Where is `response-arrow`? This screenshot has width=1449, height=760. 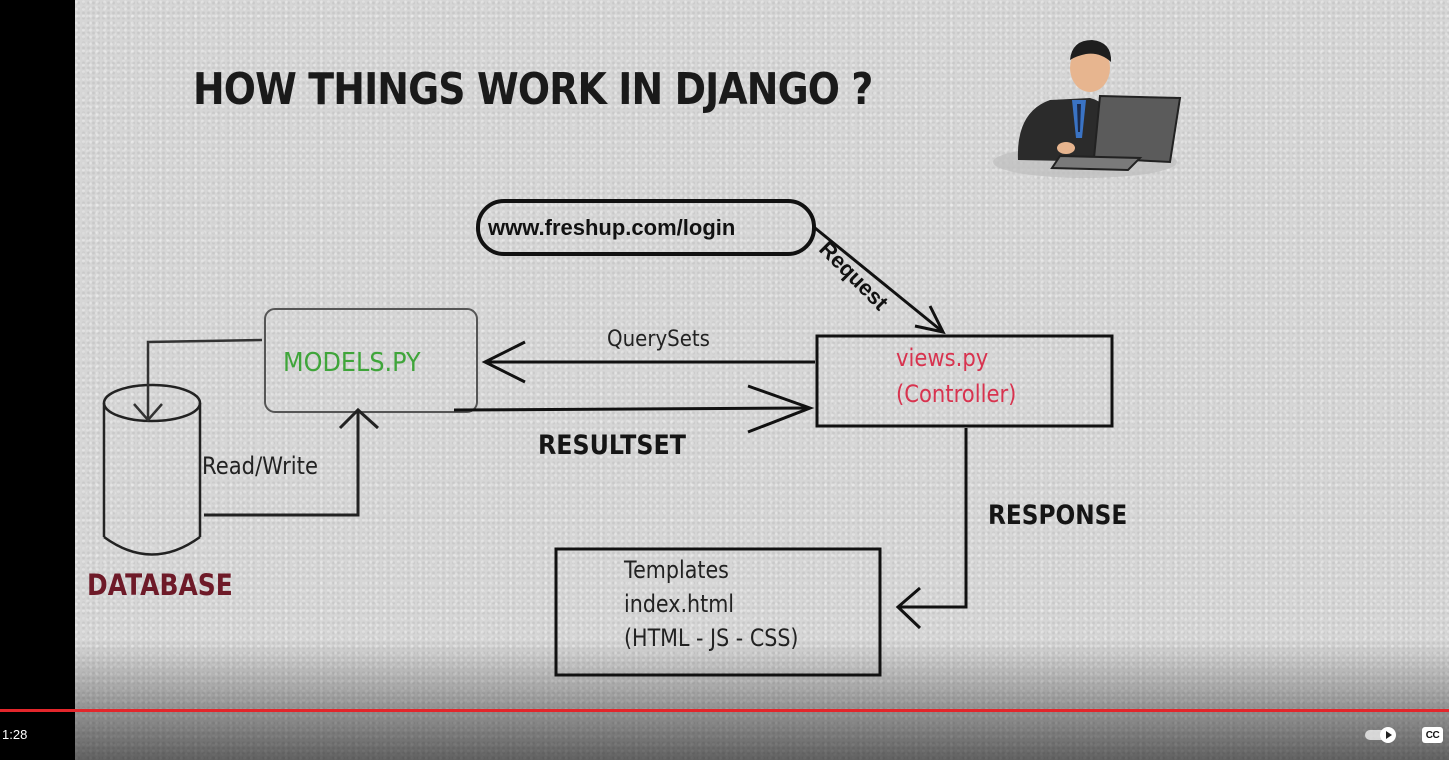 response-arrow is located at coordinates (931, 529).